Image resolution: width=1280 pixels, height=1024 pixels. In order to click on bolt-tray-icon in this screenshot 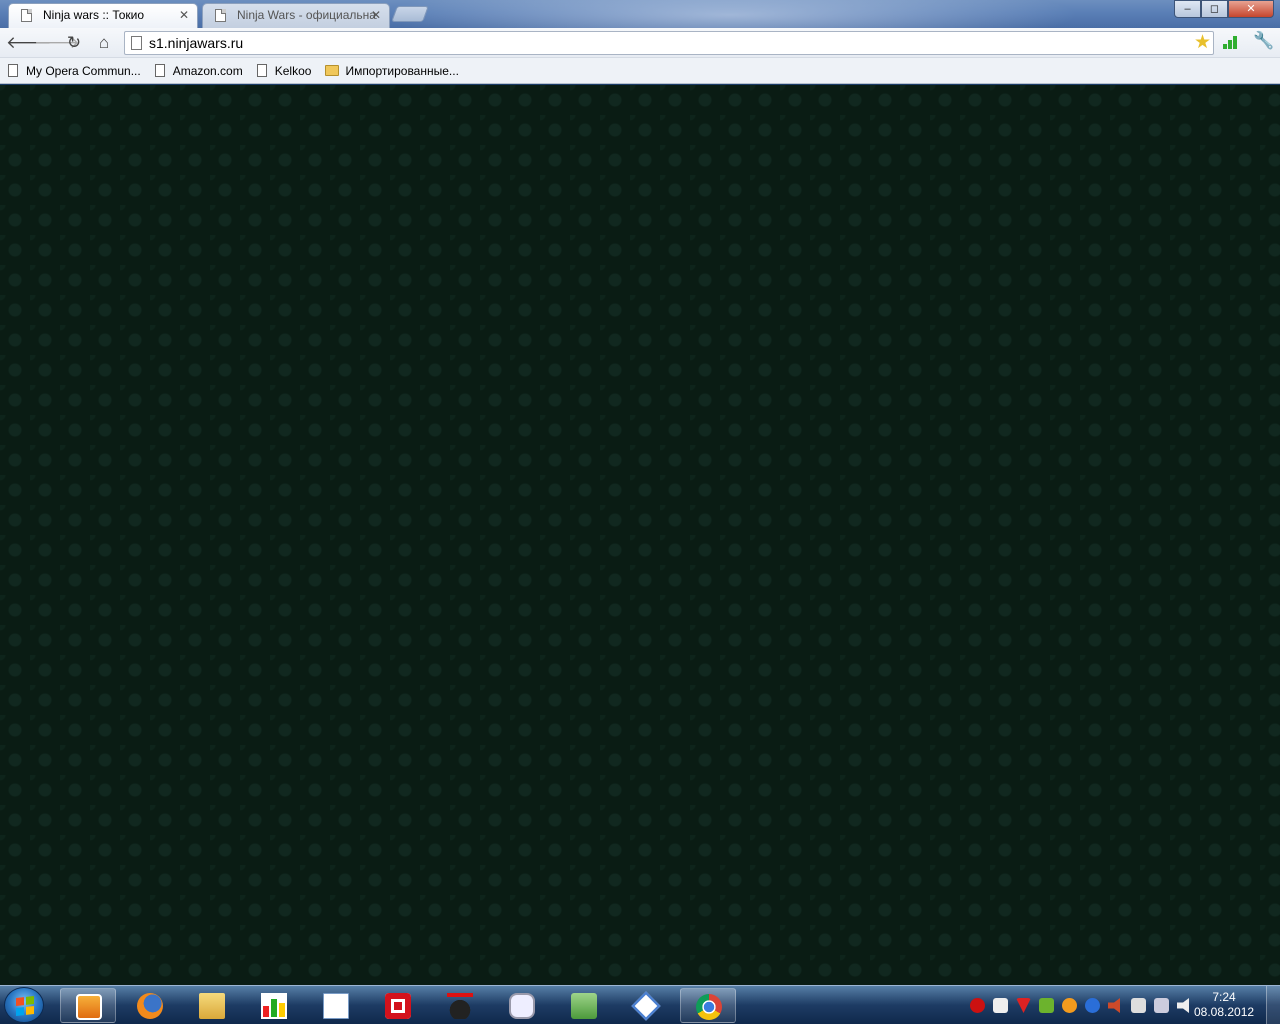, I will do `click(1092, 1005)`.